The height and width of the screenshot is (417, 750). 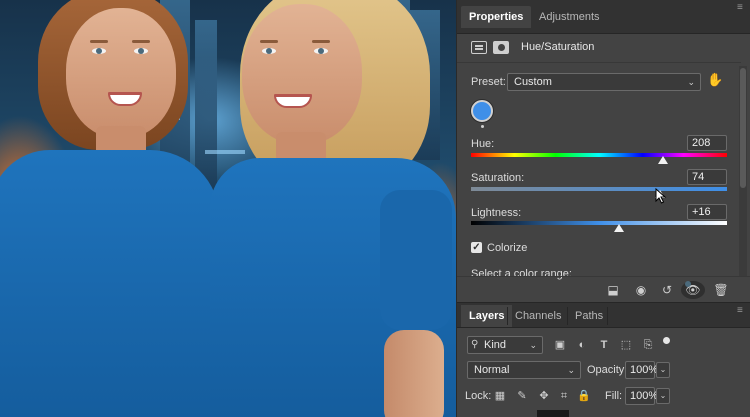 What do you see at coordinates (707, 143) in the screenshot?
I see `hue-input: 208` at bounding box center [707, 143].